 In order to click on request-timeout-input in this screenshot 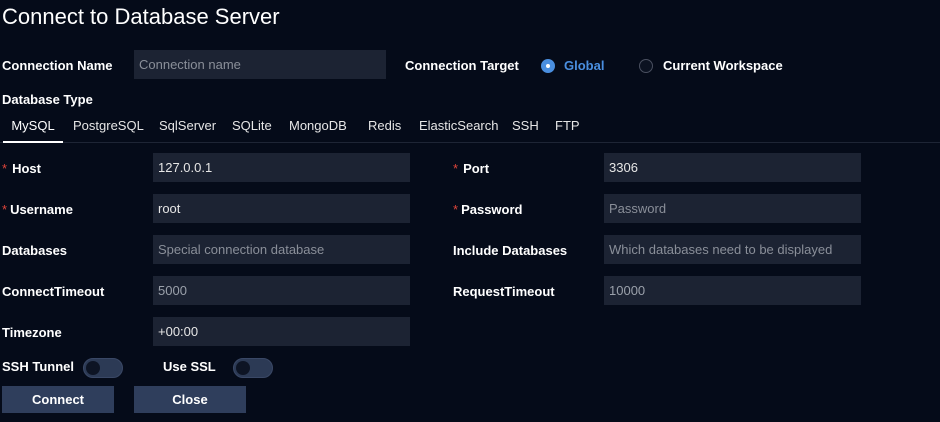, I will do `click(732, 290)`.